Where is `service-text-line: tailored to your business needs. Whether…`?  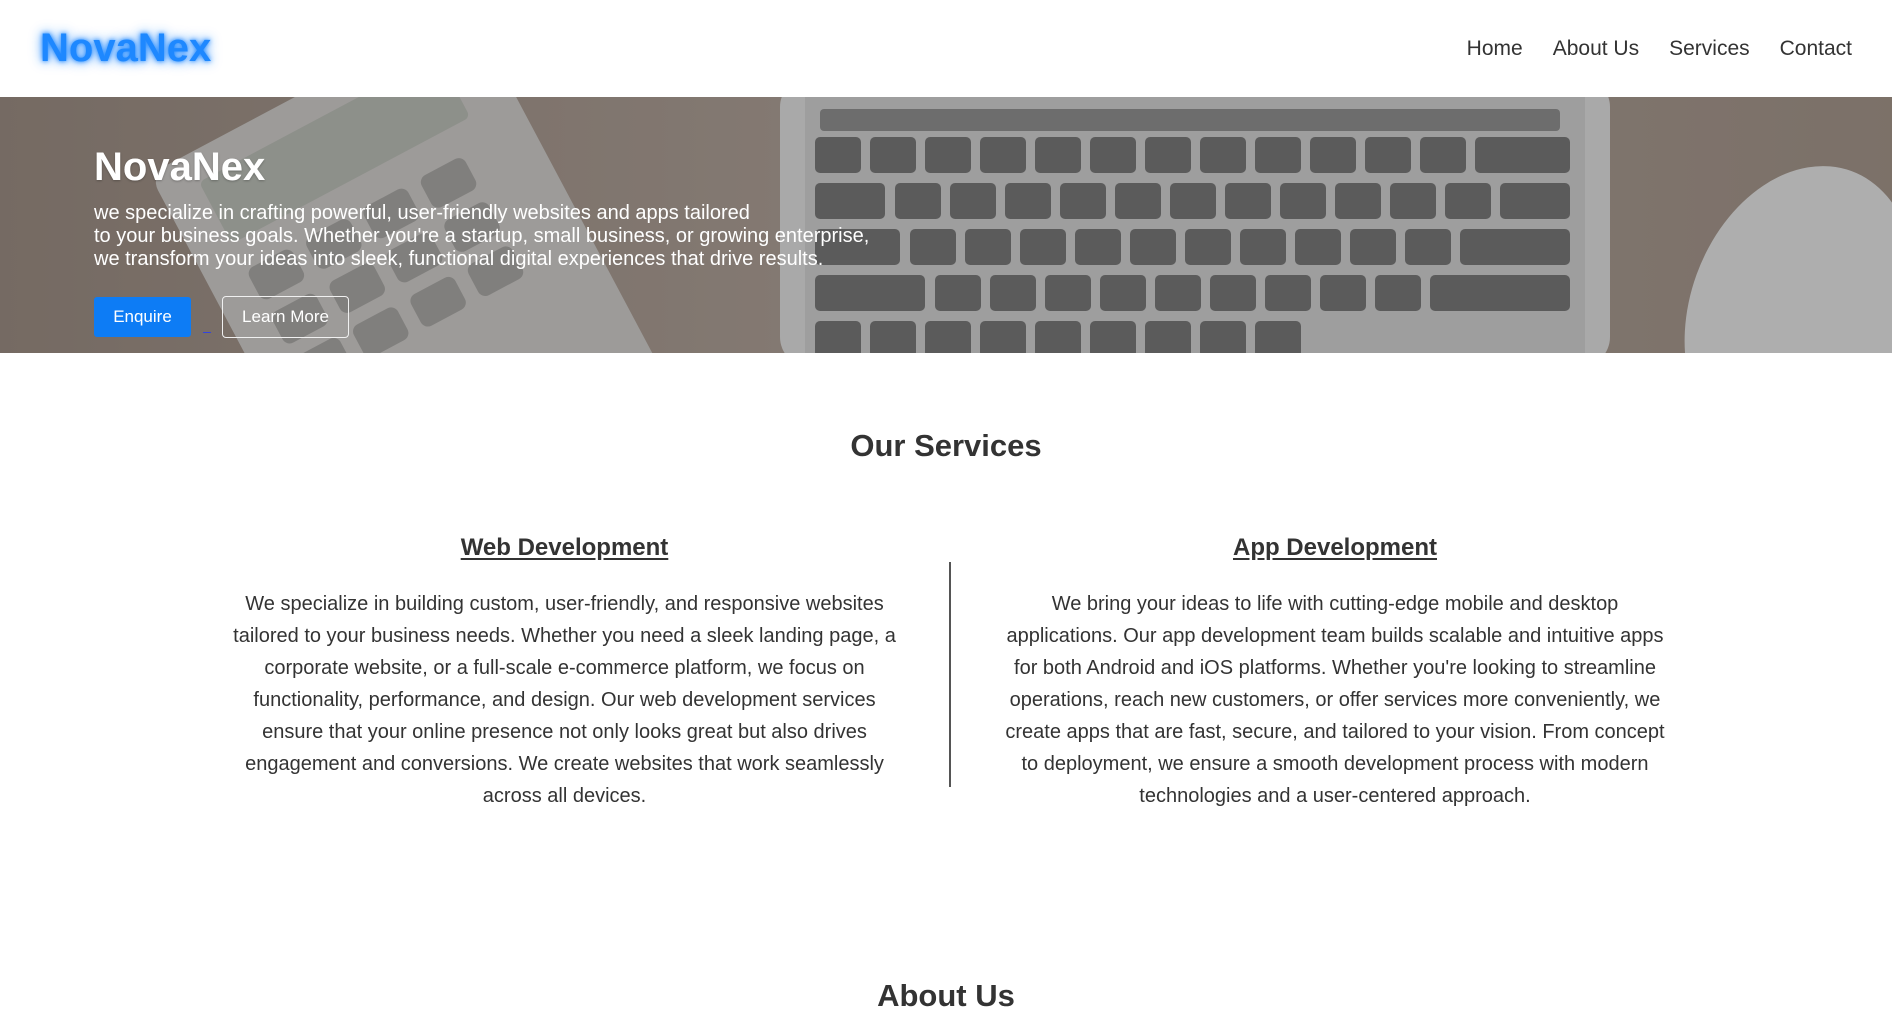
service-text-line: tailored to your business needs. Whether… is located at coordinates (564, 636).